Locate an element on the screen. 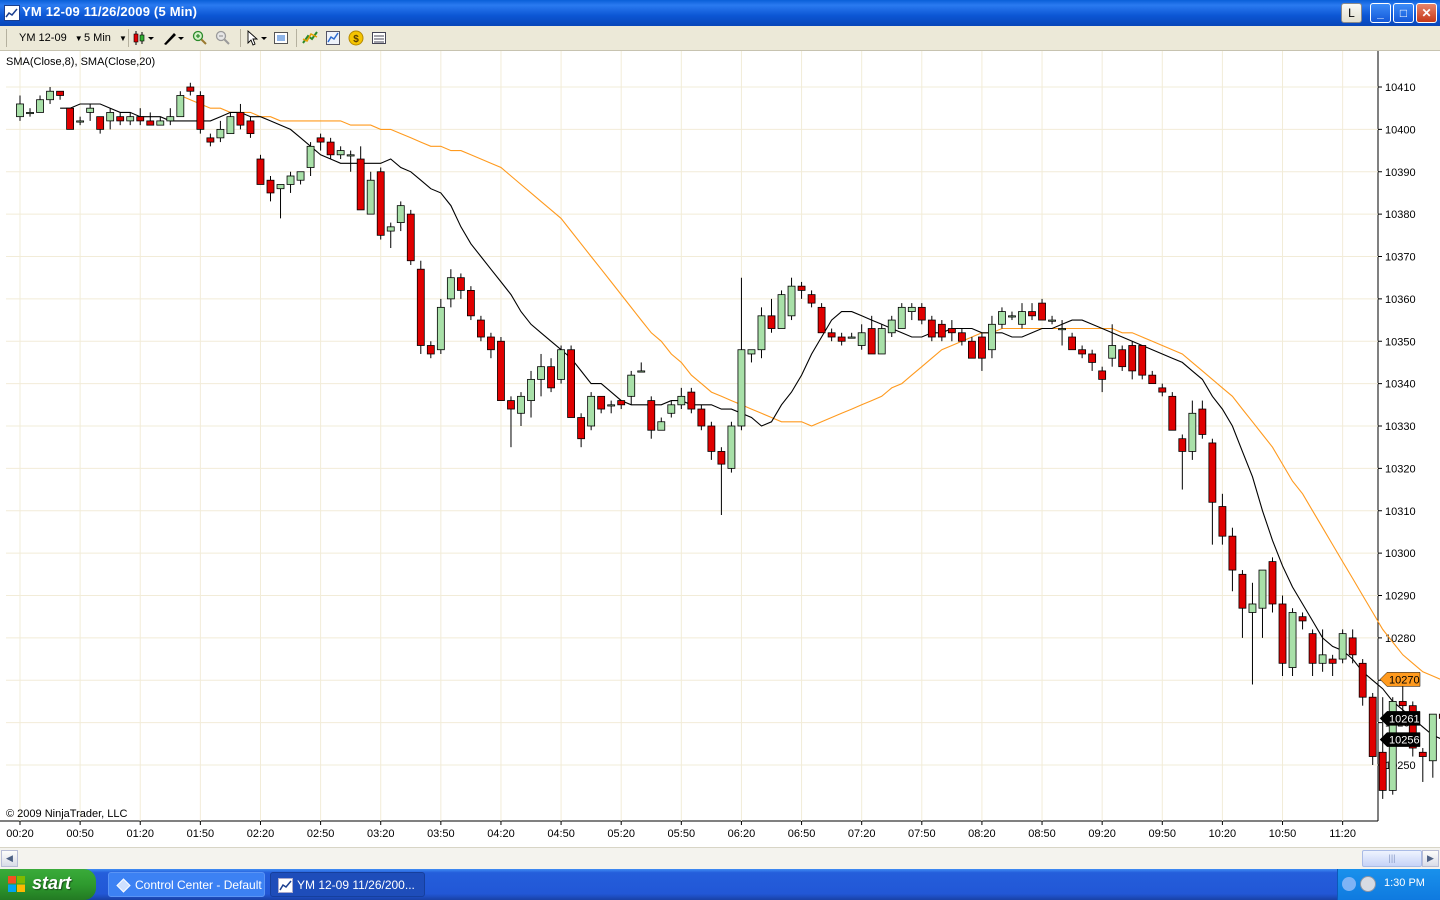 The width and height of the screenshot is (1440, 900). scroll-left-button: ◀ is located at coordinates (9, 858).